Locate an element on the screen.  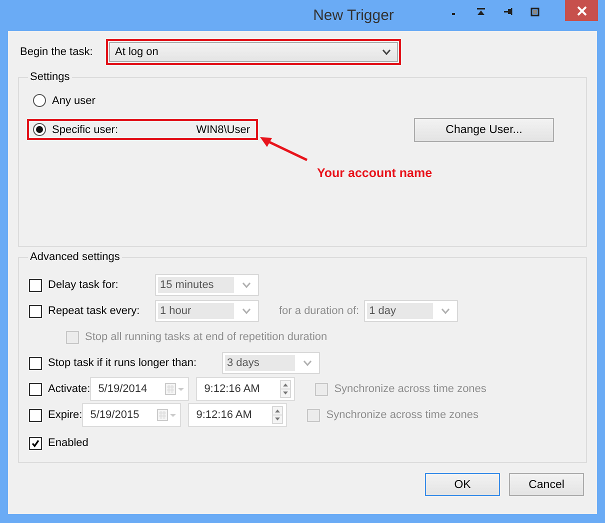
dropdown: 3 days is located at coordinates (271, 363).